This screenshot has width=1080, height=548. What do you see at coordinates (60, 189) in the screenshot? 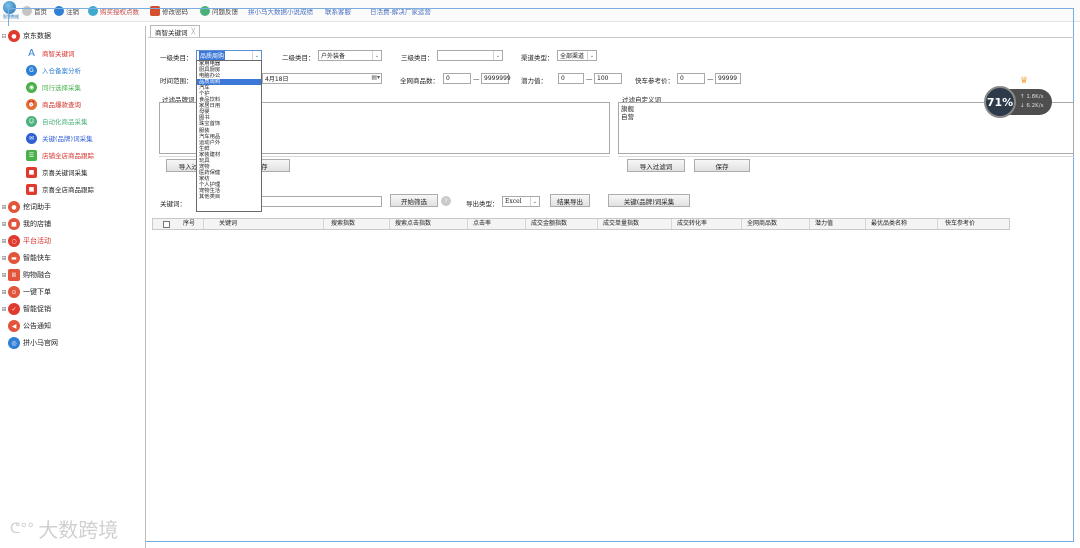
I see `sidebar-item-jx-track: ■ 京喜全店商品跟踪` at bounding box center [60, 189].